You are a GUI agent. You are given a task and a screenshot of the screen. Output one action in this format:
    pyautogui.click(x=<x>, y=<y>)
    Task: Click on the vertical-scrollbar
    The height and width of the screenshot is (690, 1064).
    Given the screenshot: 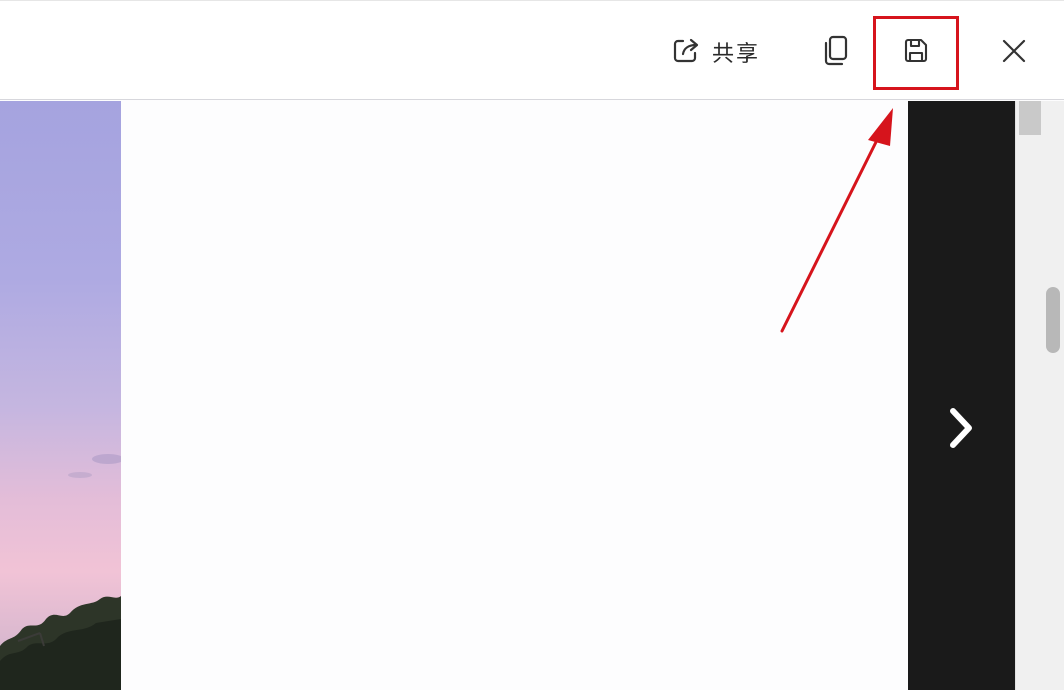 What is the action you would take?
    pyautogui.click(x=1039, y=395)
    